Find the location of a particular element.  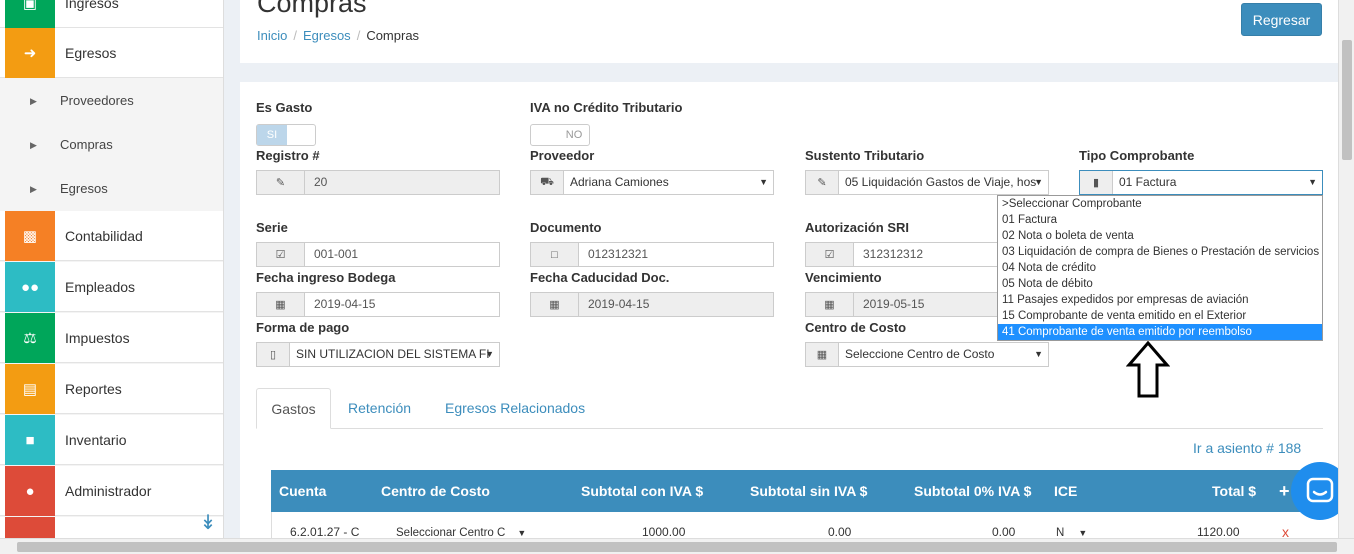

sidebar-item-impuestos: ⚖ Impuestos is located at coordinates (111, 338).